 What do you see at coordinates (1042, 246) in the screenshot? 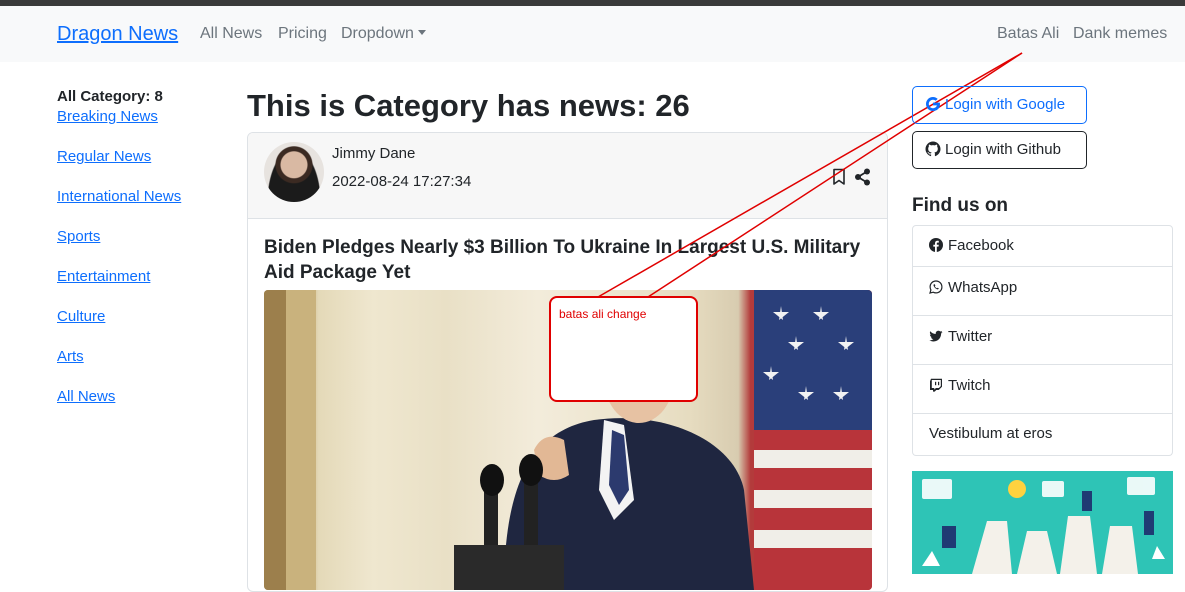
I see `social-facebook: Facebook` at bounding box center [1042, 246].